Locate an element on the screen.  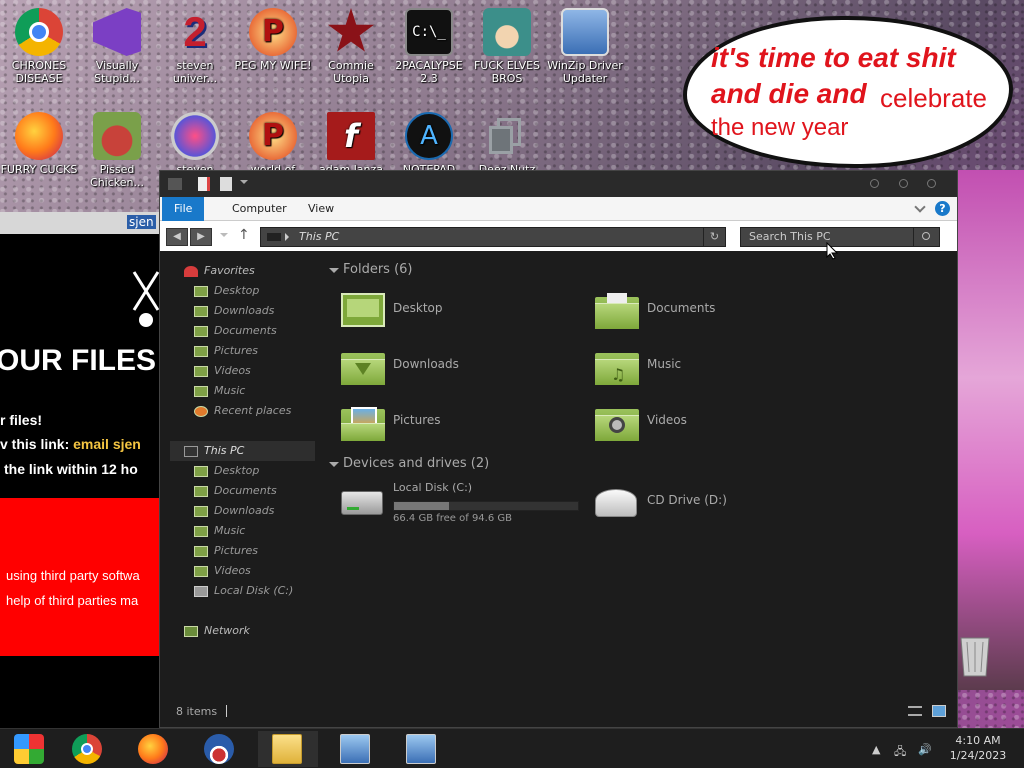
folder-tile-music: ♫ Music is located at coordinates (720, 368).